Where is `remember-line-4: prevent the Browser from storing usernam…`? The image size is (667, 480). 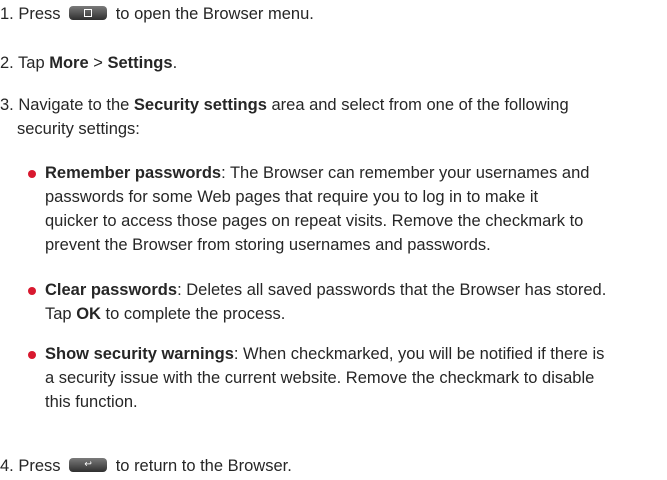
remember-line-4: prevent the Browser from storing usernam… is located at coordinates (268, 245).